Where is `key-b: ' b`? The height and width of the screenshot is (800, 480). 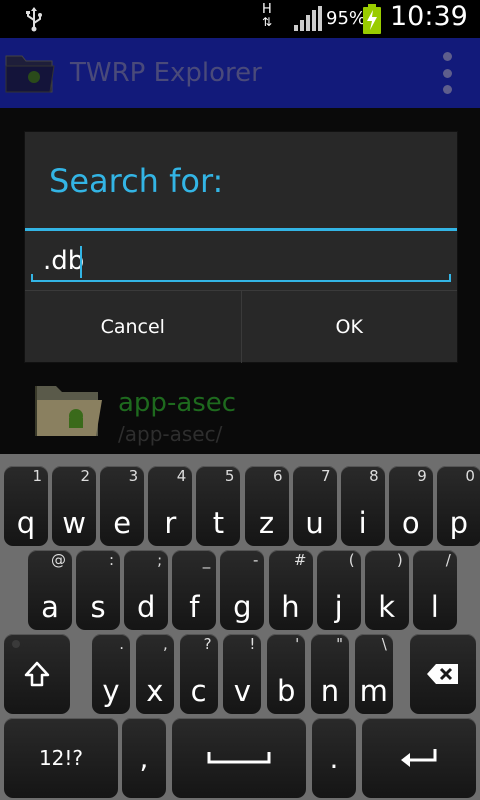 key-b: ' b is located at coordinates (286, 674).